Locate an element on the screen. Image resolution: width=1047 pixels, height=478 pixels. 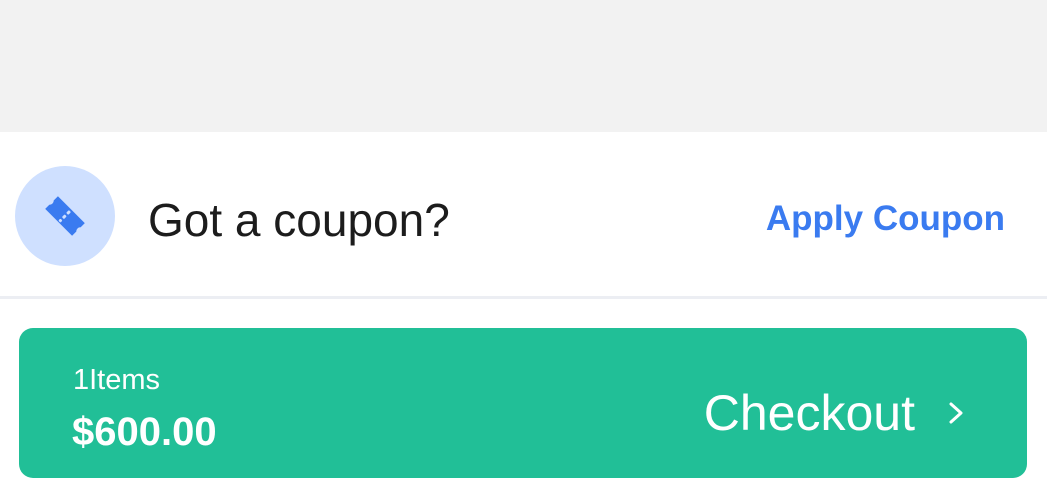
chevron-right-icon is located at coordinates (956, 413).